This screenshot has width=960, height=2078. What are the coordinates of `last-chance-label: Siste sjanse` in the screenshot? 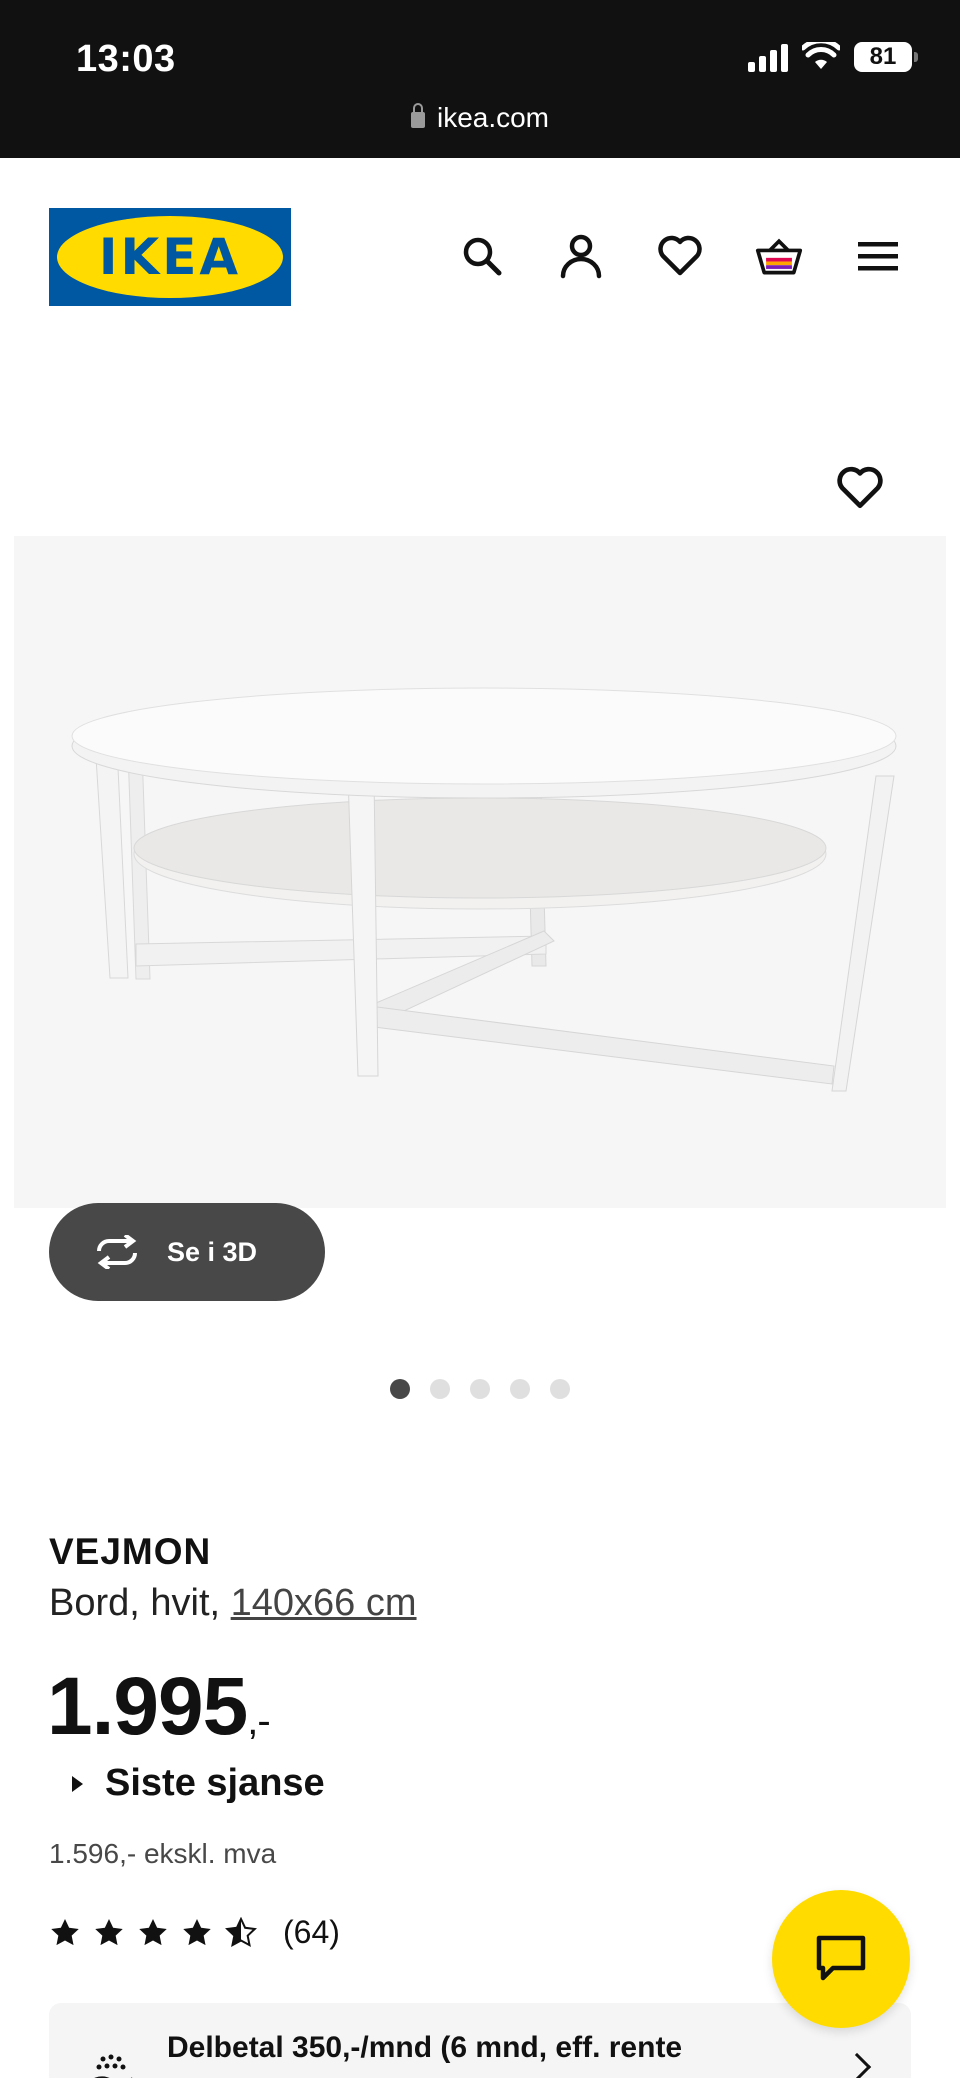 It's located at (215, 1783).